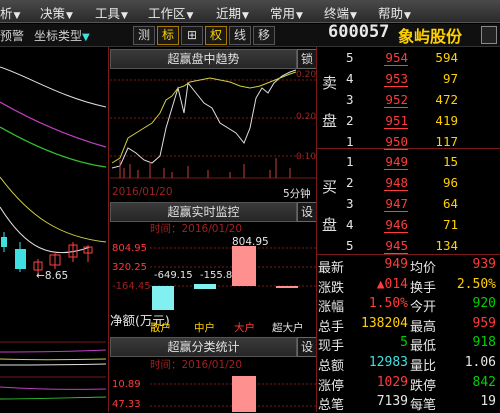 The image size is (500, 413). Describe the element at coordinates (331, 347) in the screenshot. I see `quote-label: 现手` at that location.